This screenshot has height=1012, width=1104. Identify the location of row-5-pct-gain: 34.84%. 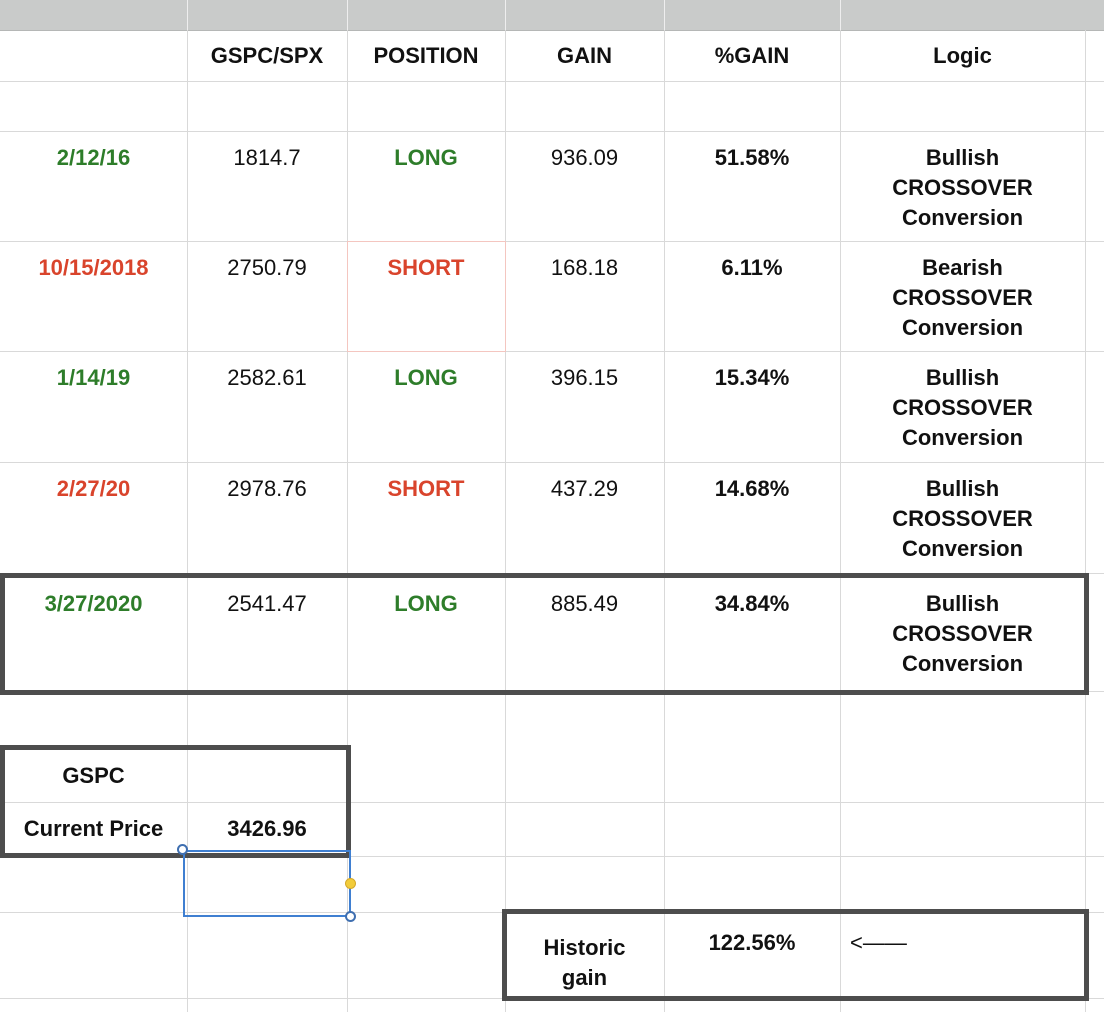
(752, 634).